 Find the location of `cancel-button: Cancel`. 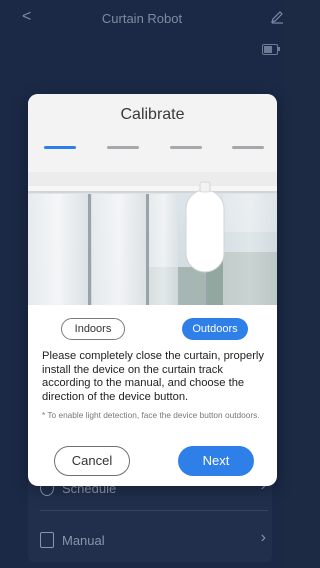

cancel-button: Cancel is located at coordinates (92, 461).